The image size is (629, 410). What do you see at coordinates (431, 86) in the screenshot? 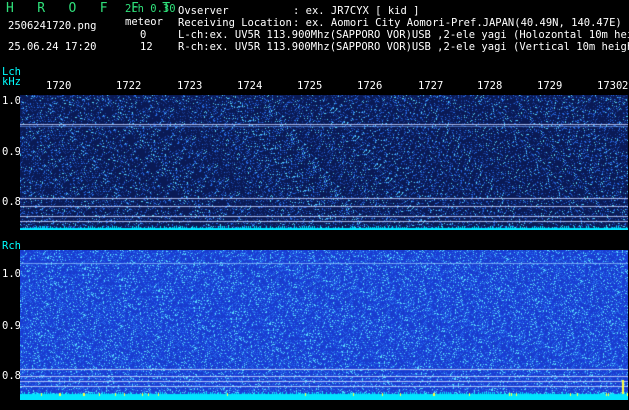
I see `time-tick-label: 1727` at bounding box center [431, 86].